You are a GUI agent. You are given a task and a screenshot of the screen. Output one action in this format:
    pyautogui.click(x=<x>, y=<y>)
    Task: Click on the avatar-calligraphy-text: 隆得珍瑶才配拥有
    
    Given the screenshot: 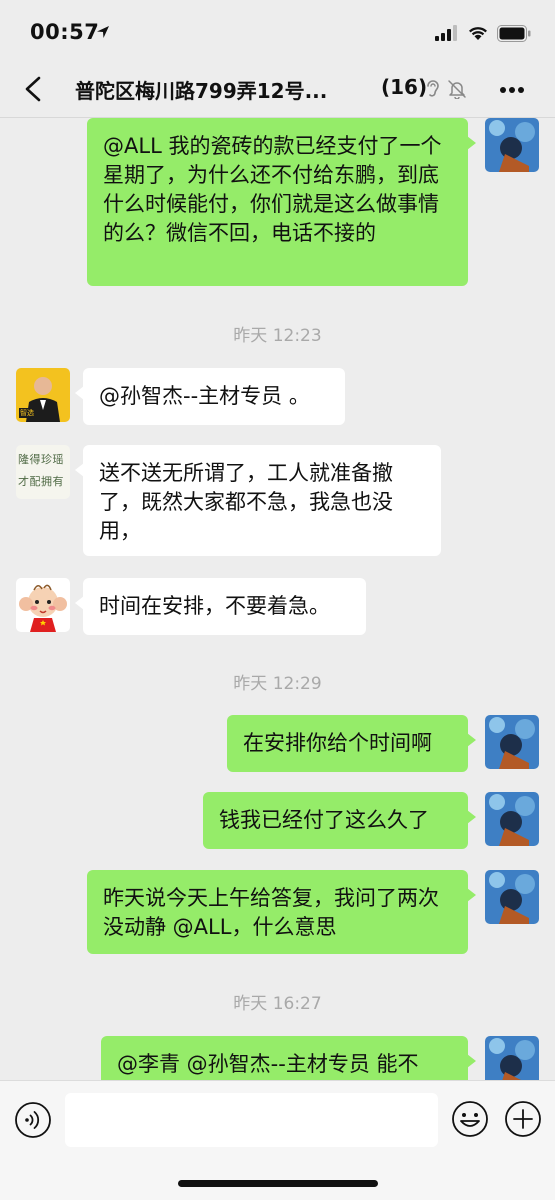 What is the action you would take?
    pyautogui.click(x=41, y=470)
    